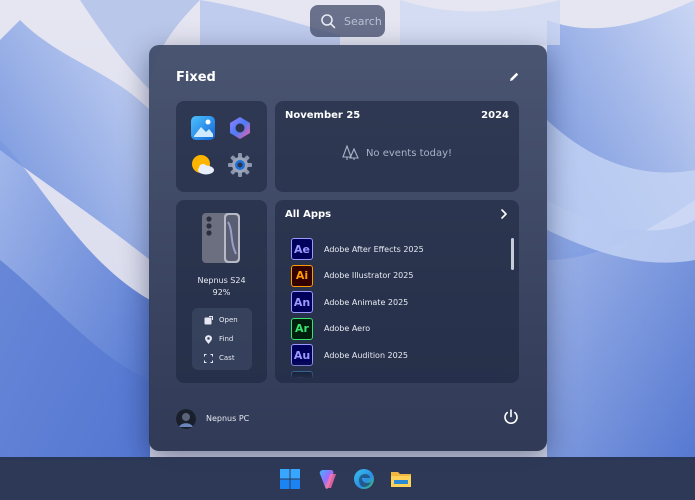  Describe the element at coordinates (227, 358) in the screenshot. I see `device-action-label: Cast` at that location.